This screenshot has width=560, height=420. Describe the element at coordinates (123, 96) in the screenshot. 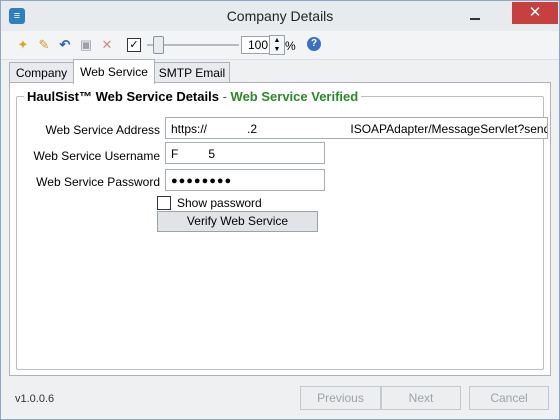

I see `group-title-text: HaulSist™ Web Service Details` at that location.